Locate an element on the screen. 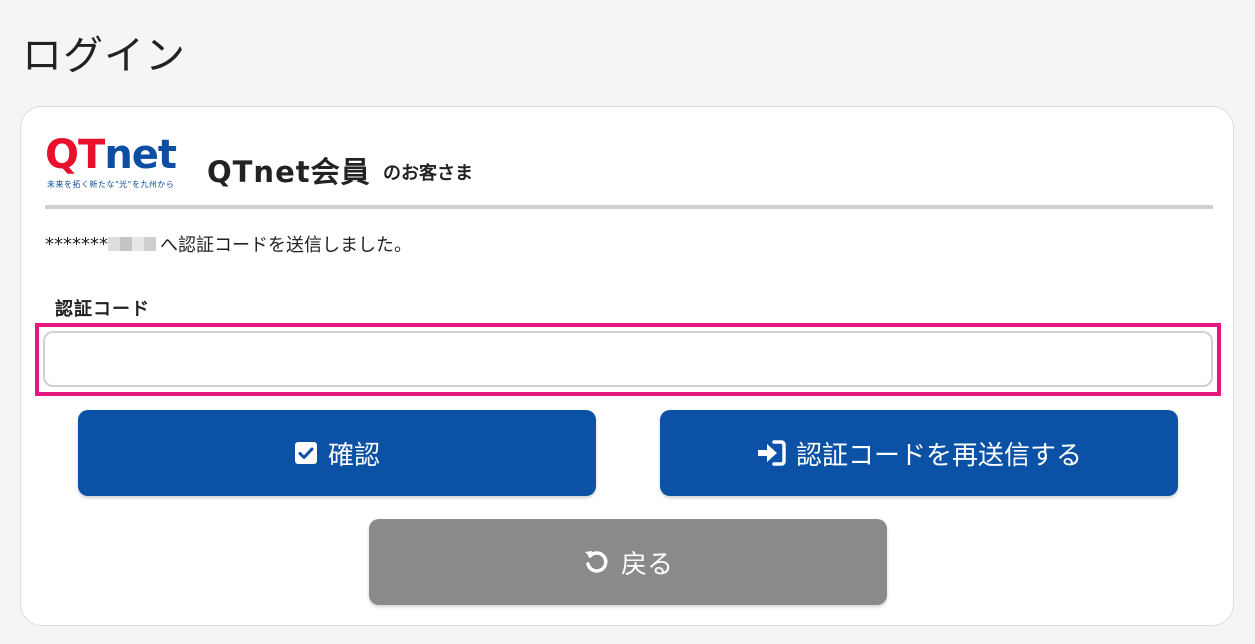  confirm-button: 確認 is located at coordinates (337, 453).